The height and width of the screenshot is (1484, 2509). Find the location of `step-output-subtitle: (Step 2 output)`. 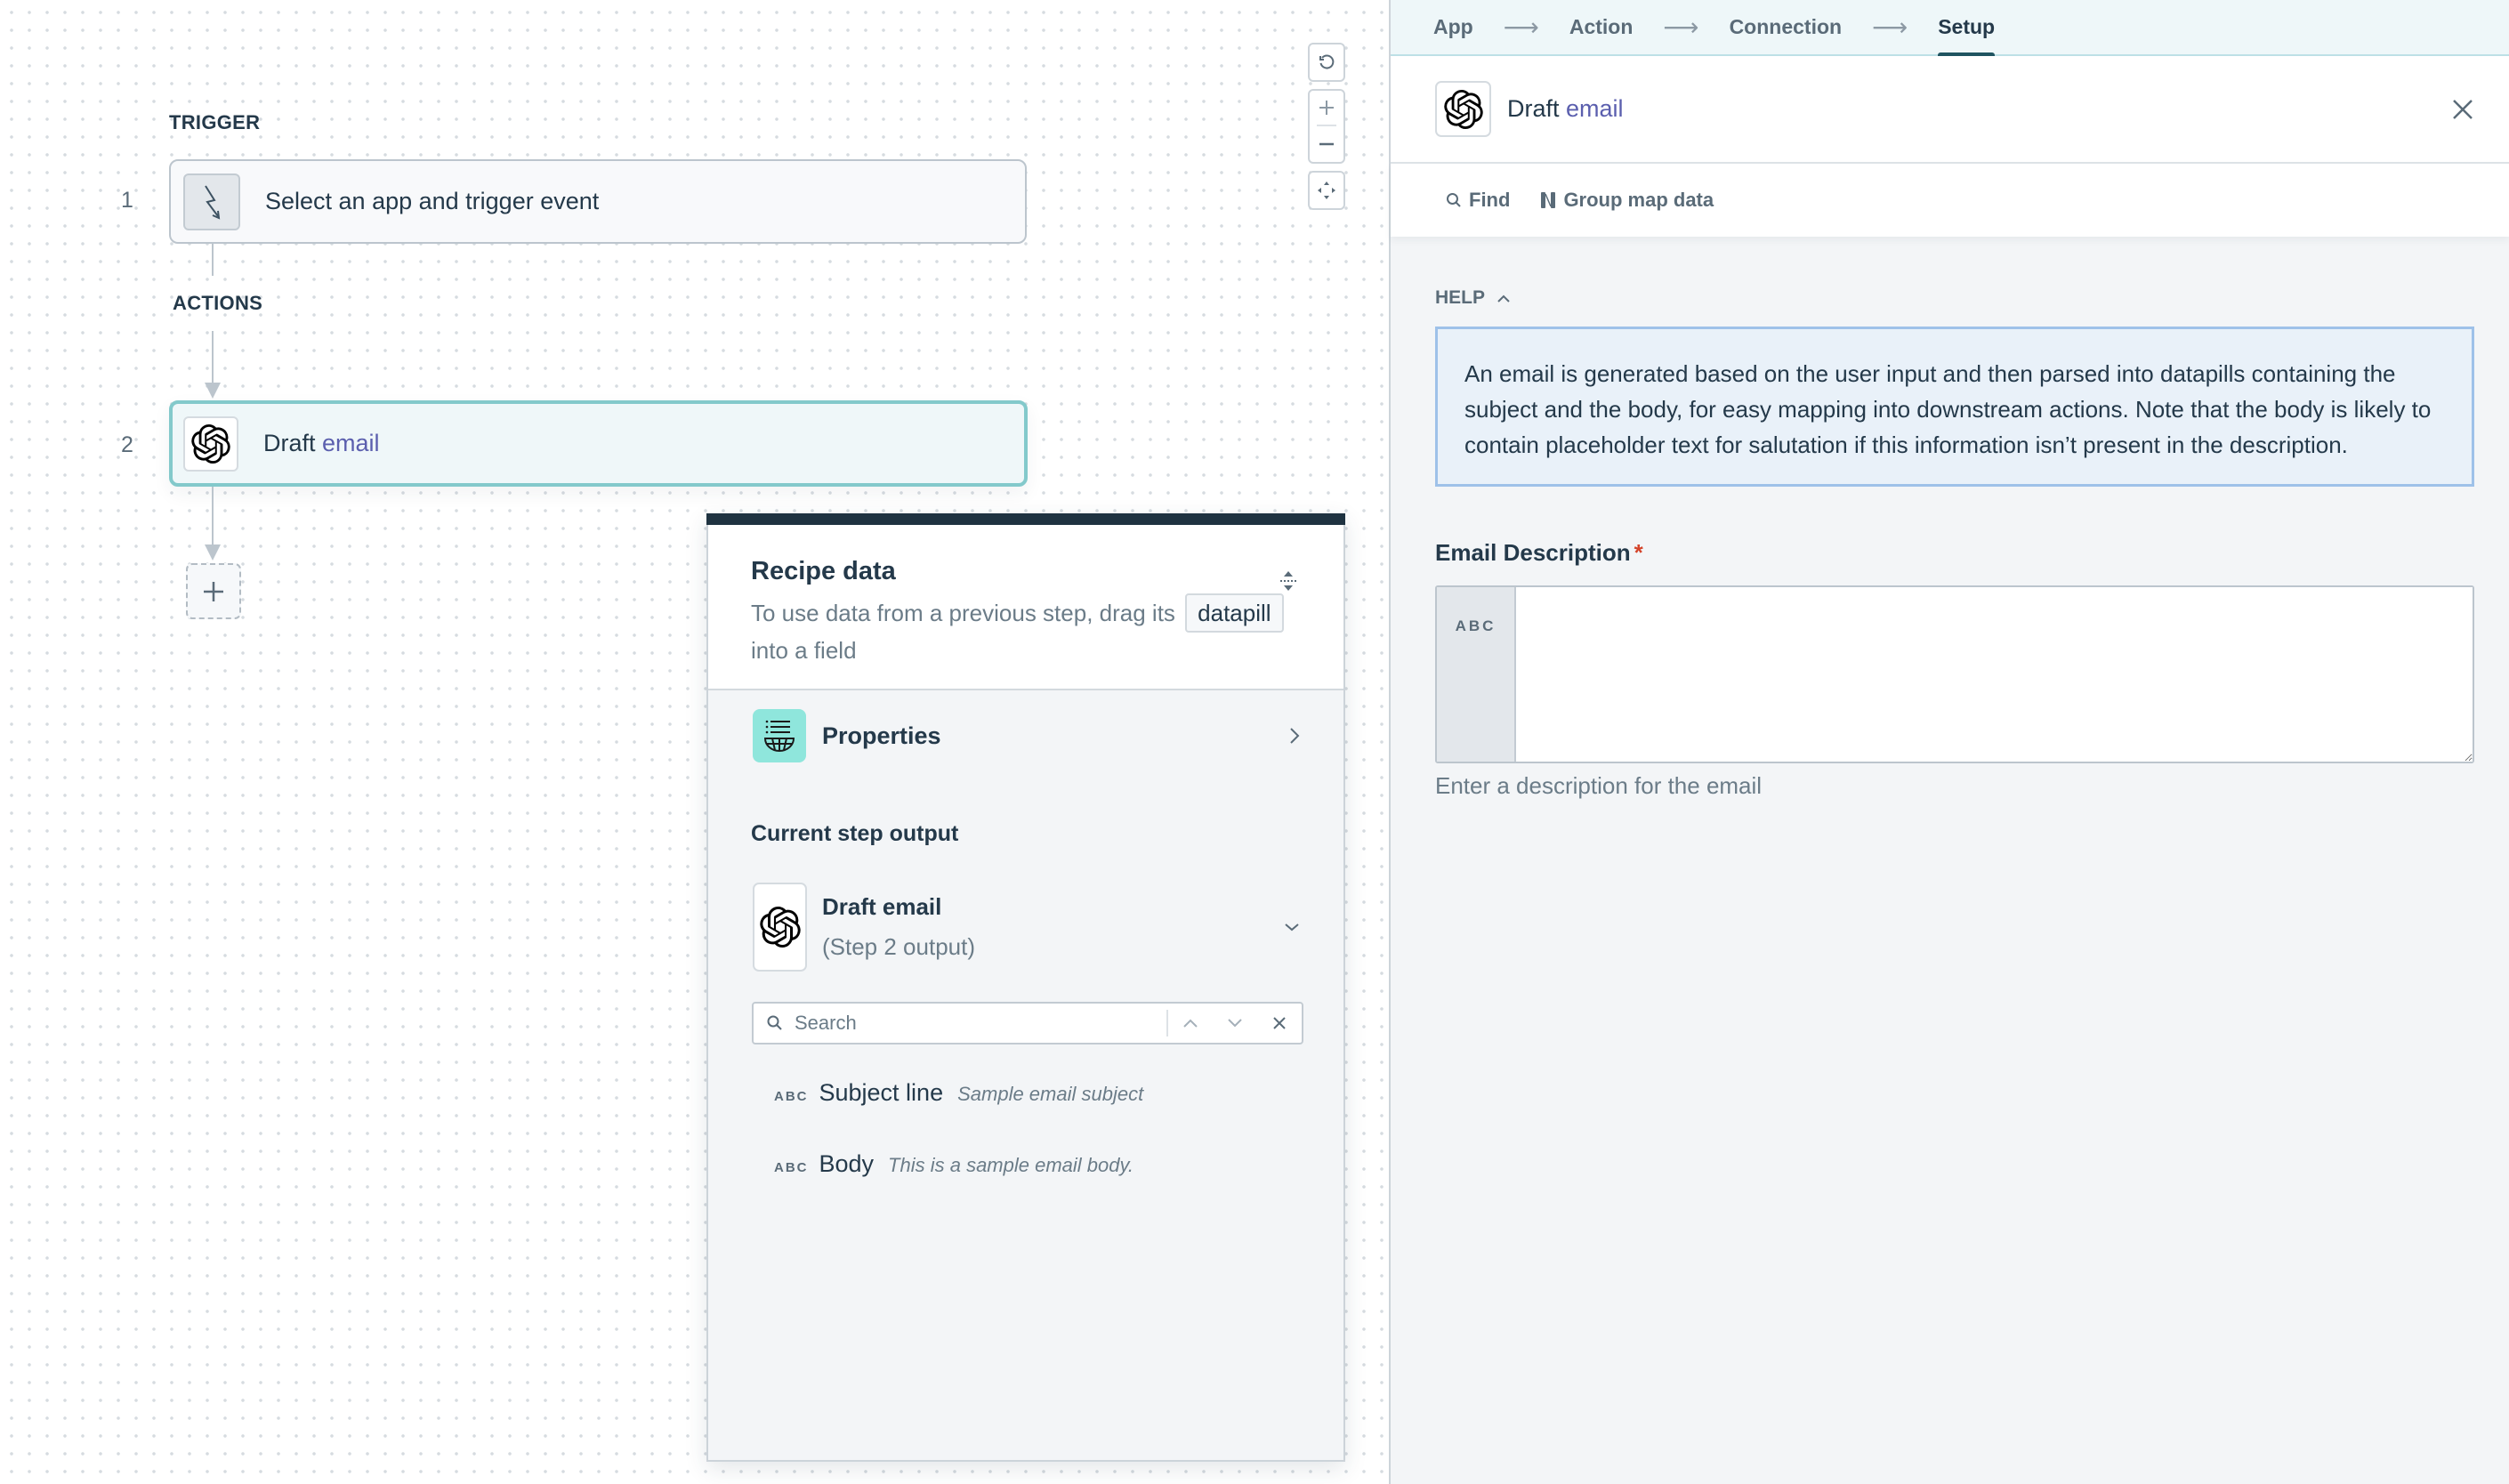

step-output-subtitle: (Step 2 output) is located at coordinates (898, 946).